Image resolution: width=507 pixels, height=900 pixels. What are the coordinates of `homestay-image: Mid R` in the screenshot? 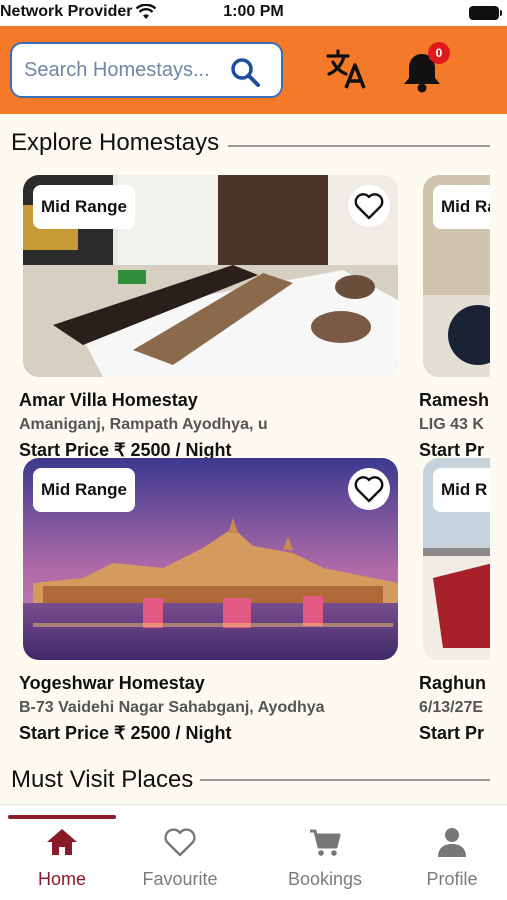 It's located at (456, 559).